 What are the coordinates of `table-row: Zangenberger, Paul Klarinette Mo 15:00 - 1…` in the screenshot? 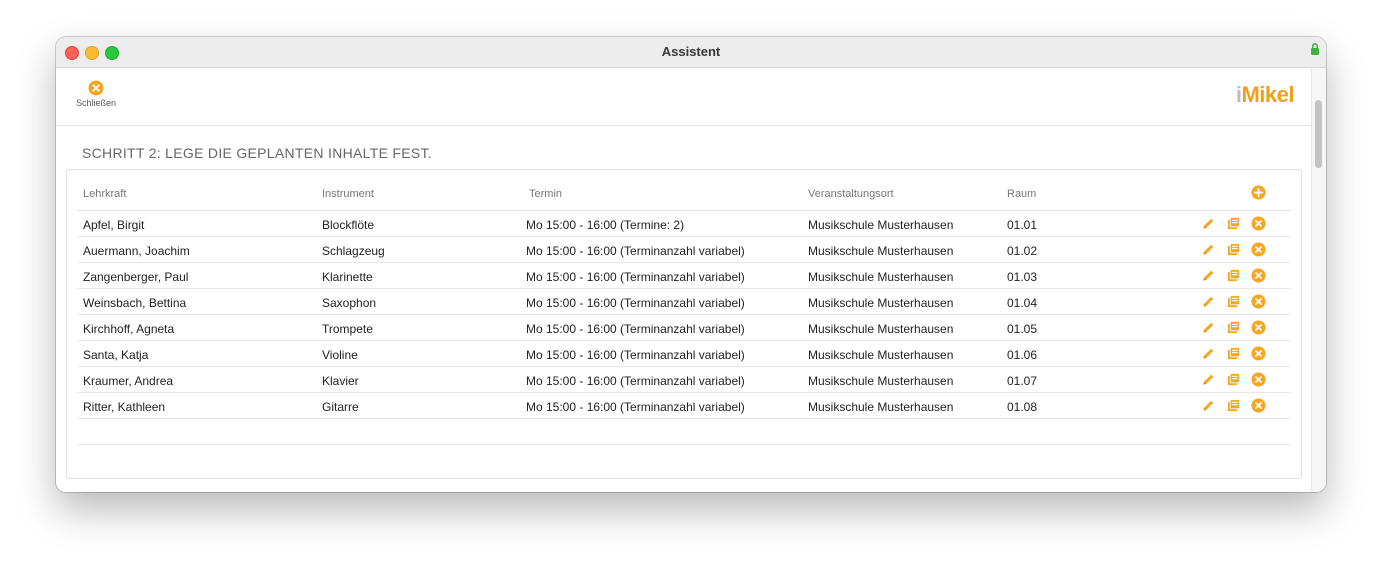 It's located at (684, 276).